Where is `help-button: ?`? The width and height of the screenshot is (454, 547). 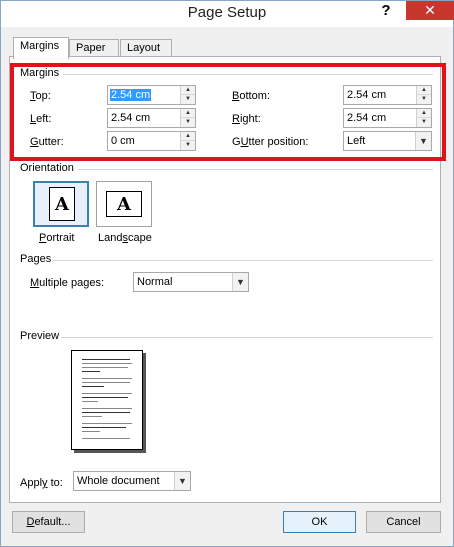
help-button: ? is located at coordinates (386, 11).